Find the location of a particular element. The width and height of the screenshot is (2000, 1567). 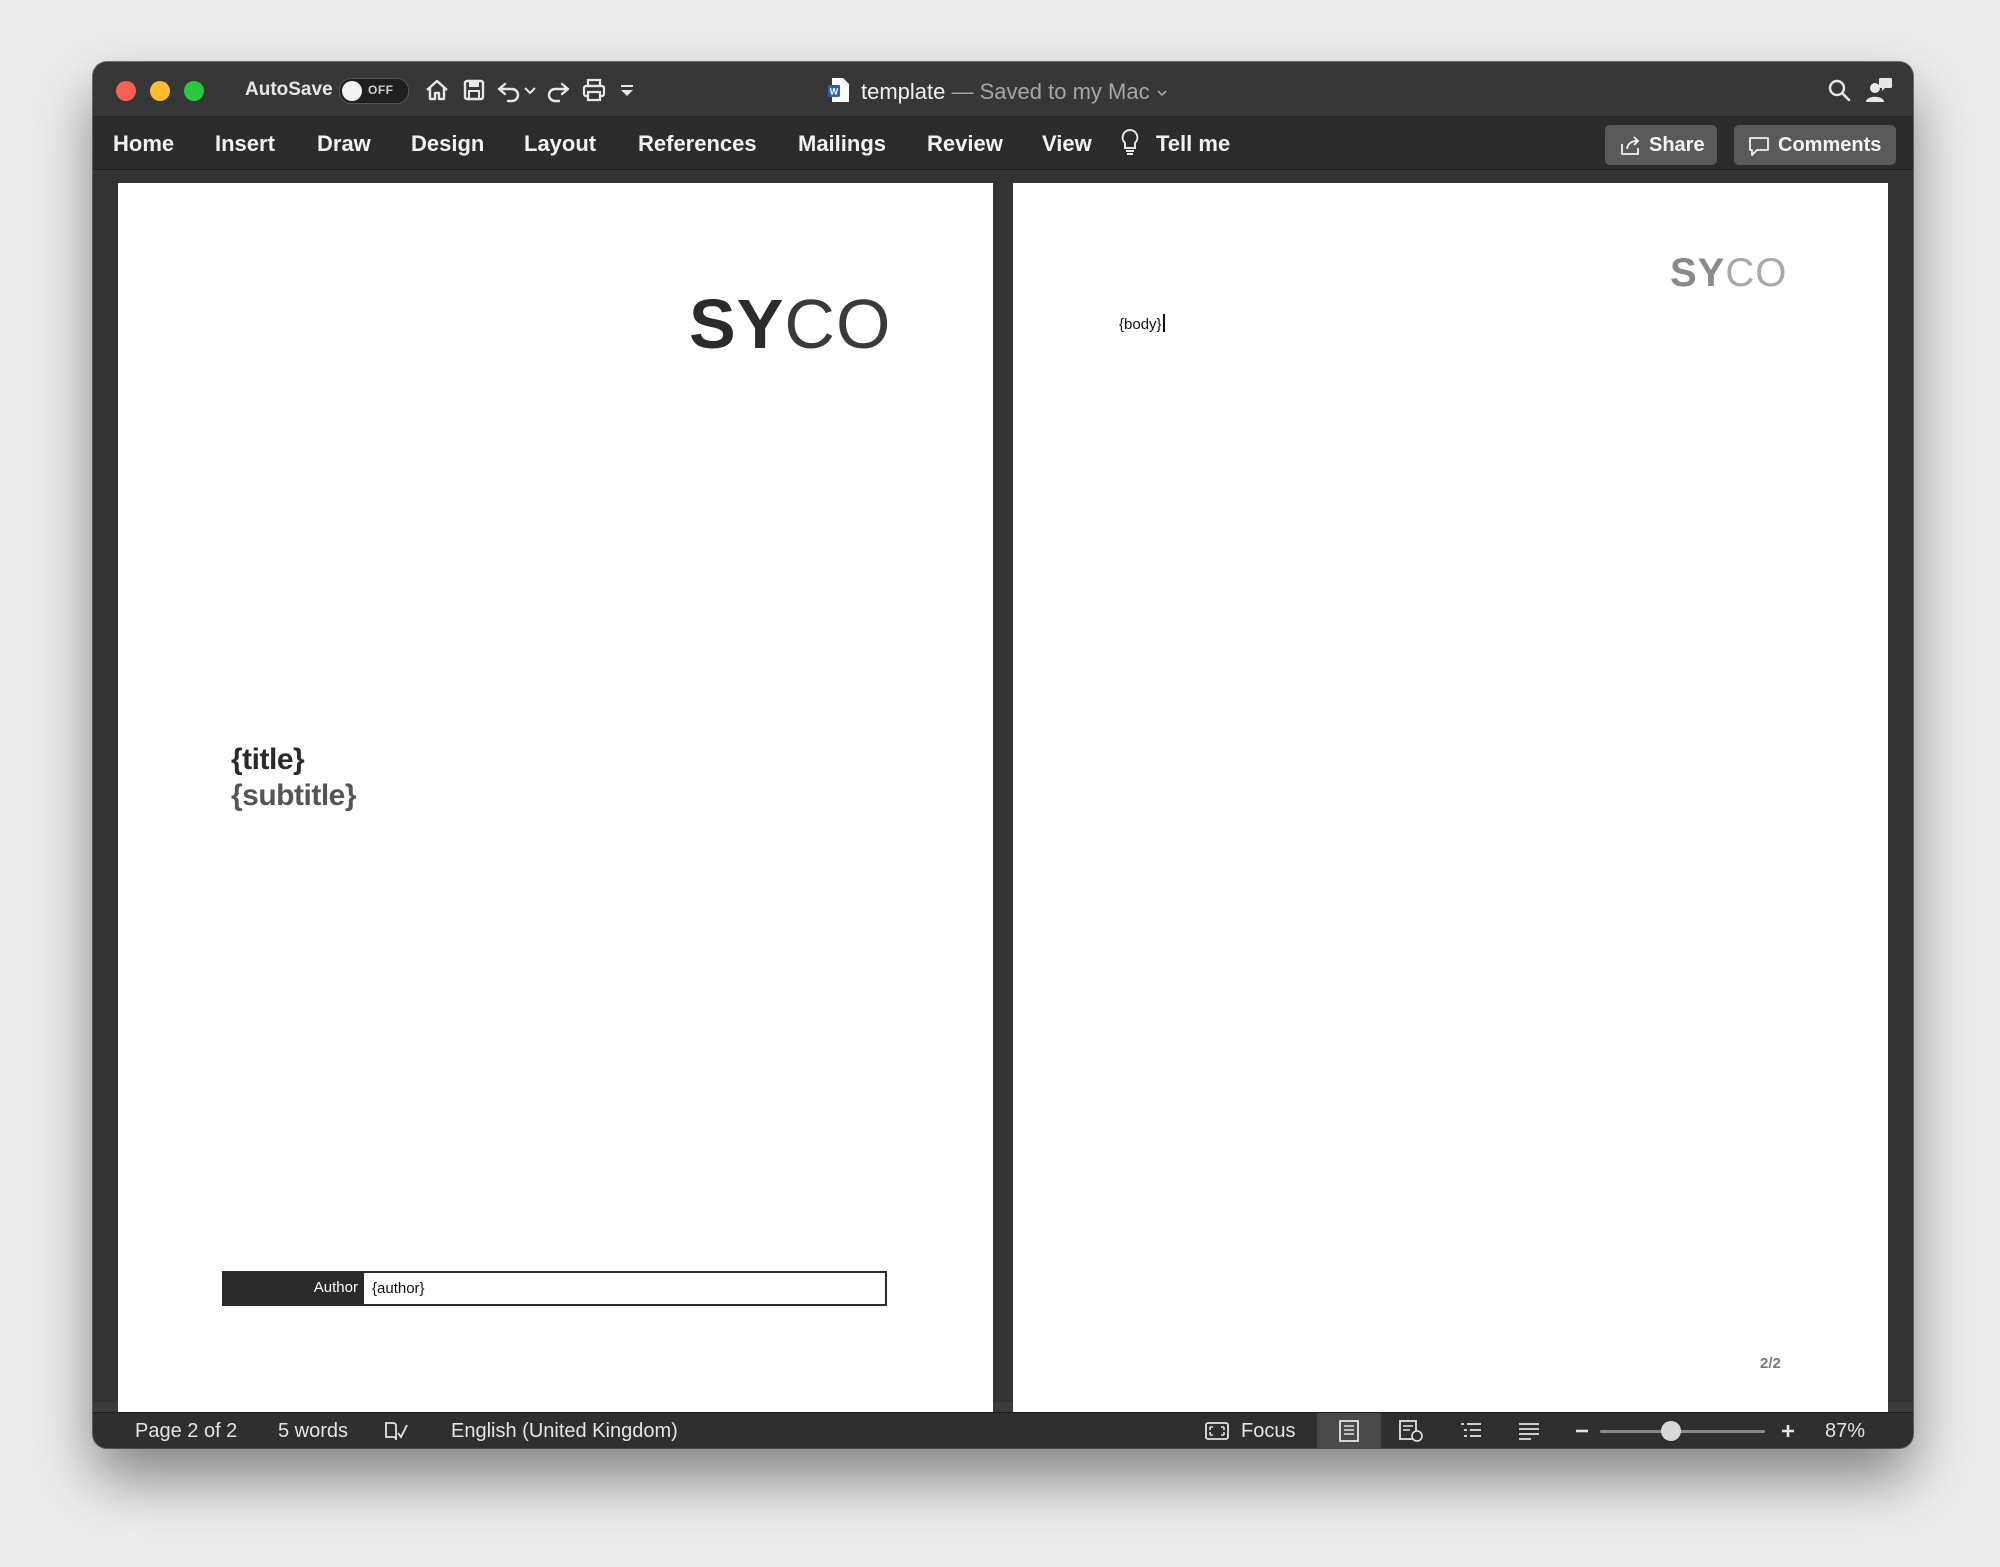

author-table-row: Author {author} is located at coordinates (554, 1288).